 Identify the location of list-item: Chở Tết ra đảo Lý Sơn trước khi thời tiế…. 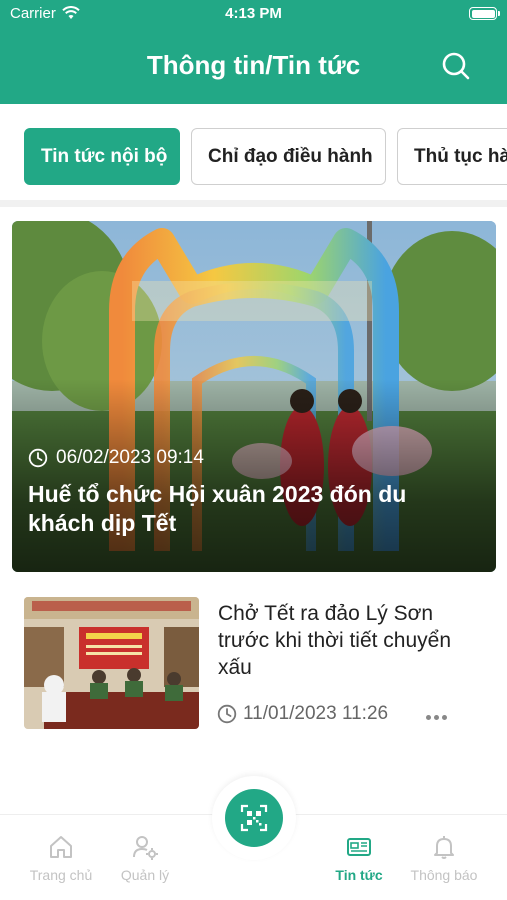
(259, 663).